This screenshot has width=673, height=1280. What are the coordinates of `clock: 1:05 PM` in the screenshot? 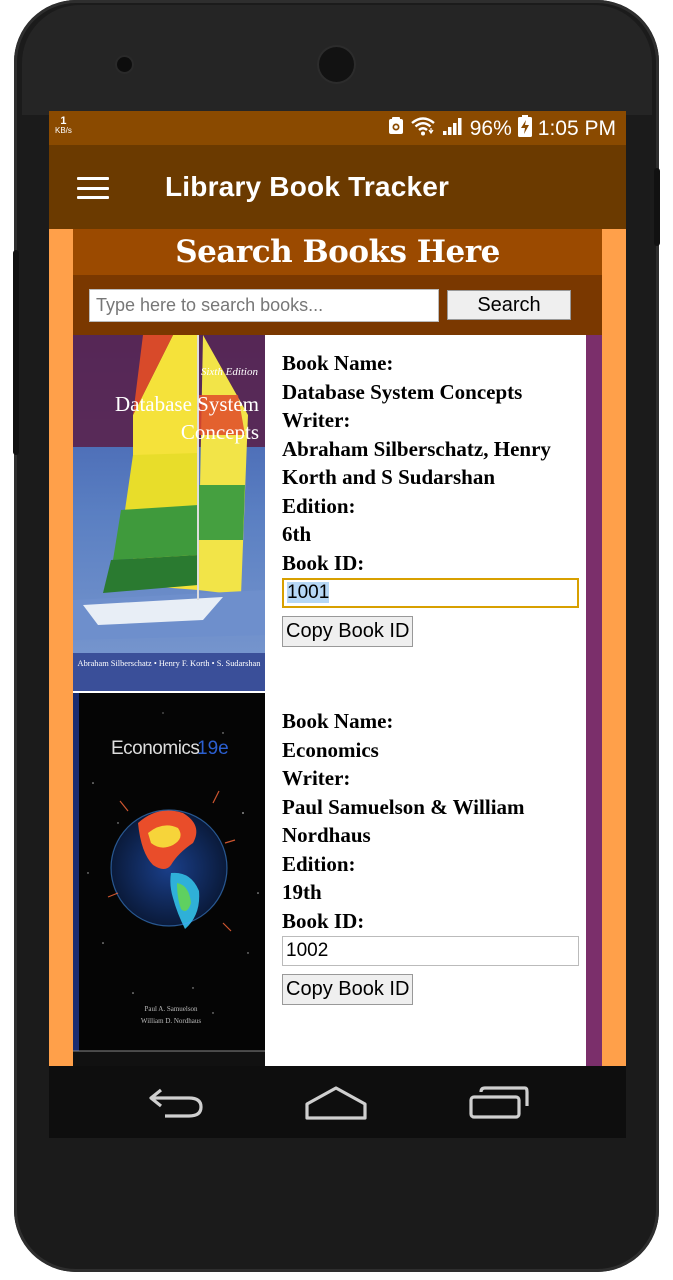 It's located at (576, 128).